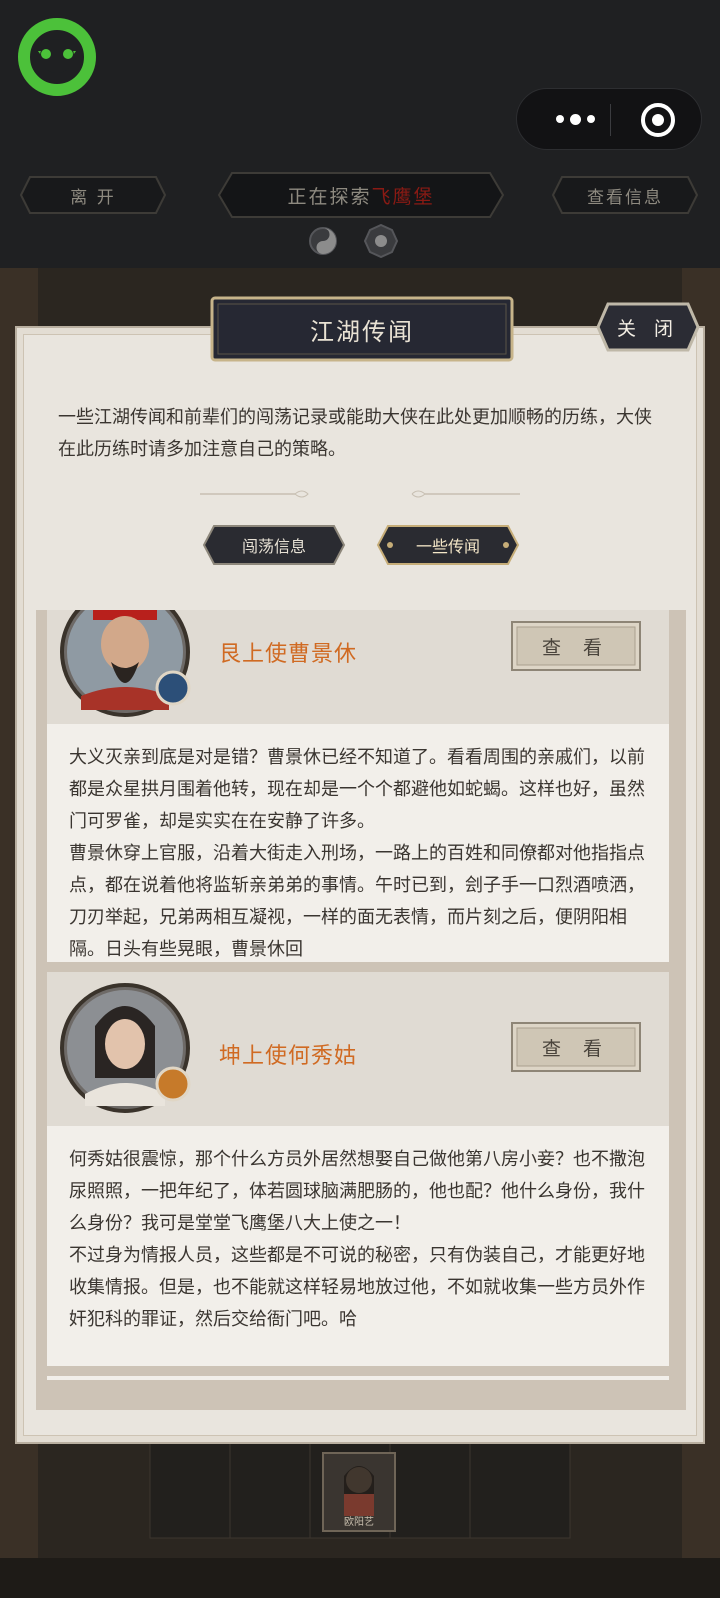 This screenshot has width=720, height=1598. Describe the element at coordinates (575, 119) in the screenshot. I see `more-menu-icon` at that location.